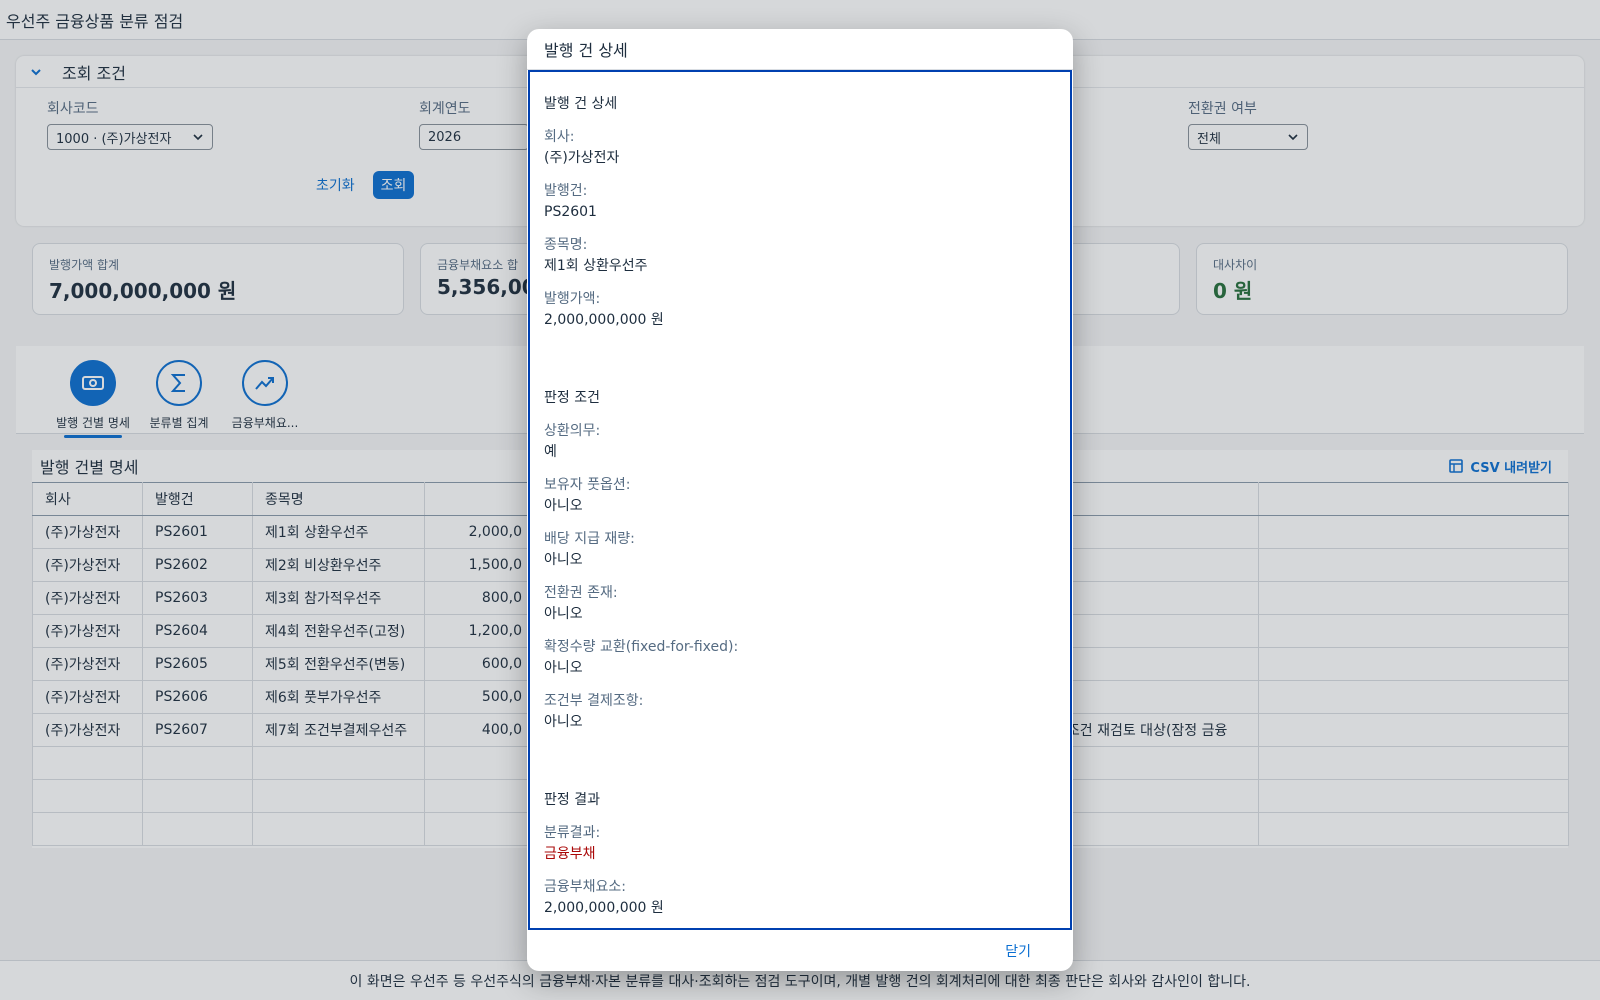 Image resolution: width=1600 pixels, height=1000 pixels. I want to click on detail-item: 금융부채요소: 2,000,000,000 원, so click(800, 898).